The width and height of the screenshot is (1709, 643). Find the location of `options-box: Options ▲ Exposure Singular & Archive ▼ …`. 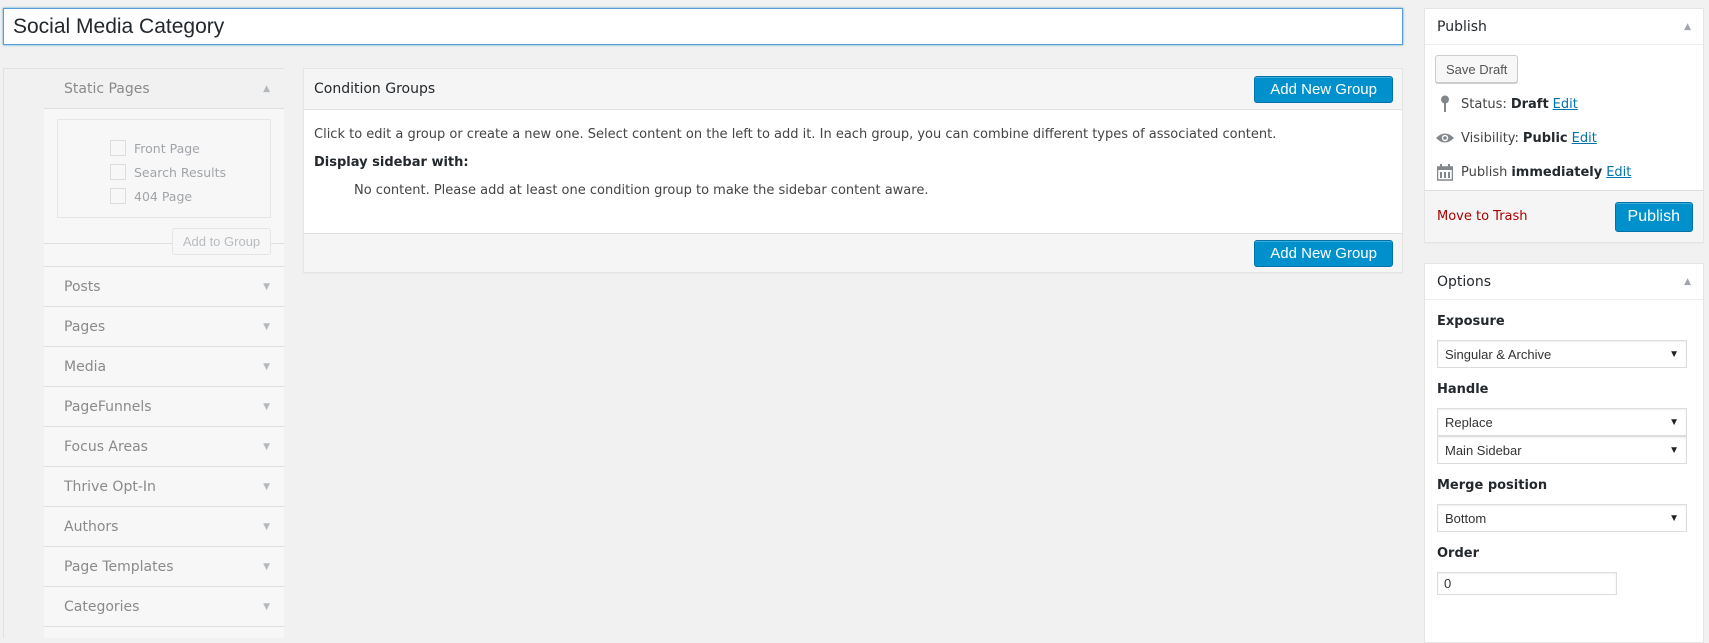

options-box: Options ▲ Exposure Singular & Archive ▼ … is located at coordinates (1564, 453).